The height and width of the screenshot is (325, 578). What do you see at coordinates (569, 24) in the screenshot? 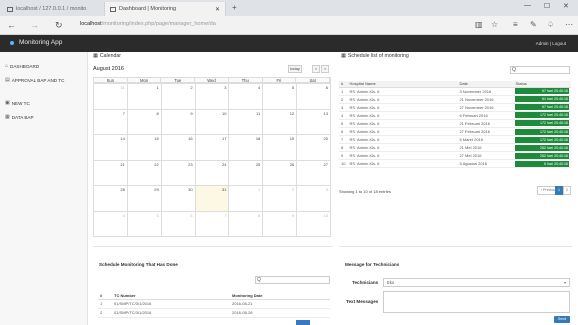
I see `more-icon: ⋯` at bounding box center [569, 24].